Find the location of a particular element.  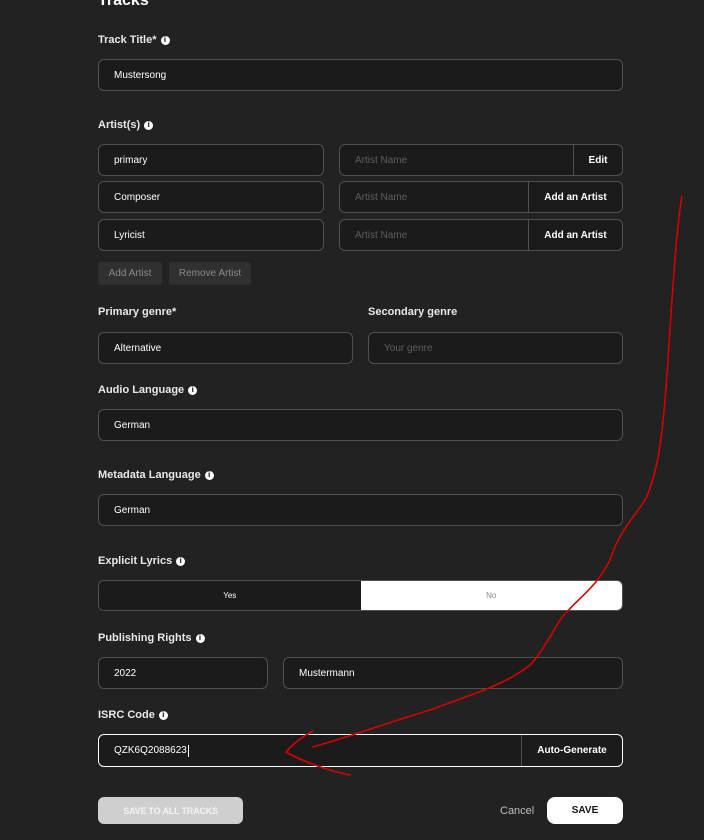

secondary-genre-input: Your genre is located at coordinates (495, 348).